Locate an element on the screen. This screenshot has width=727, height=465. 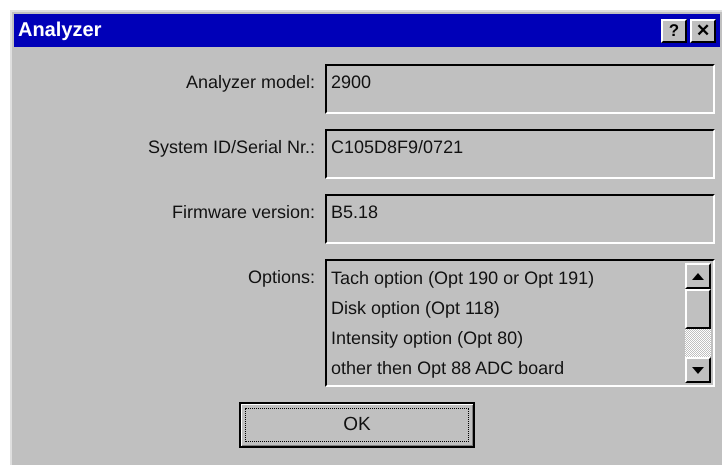
down-arrow-icon is located at coordinates (698, 370).